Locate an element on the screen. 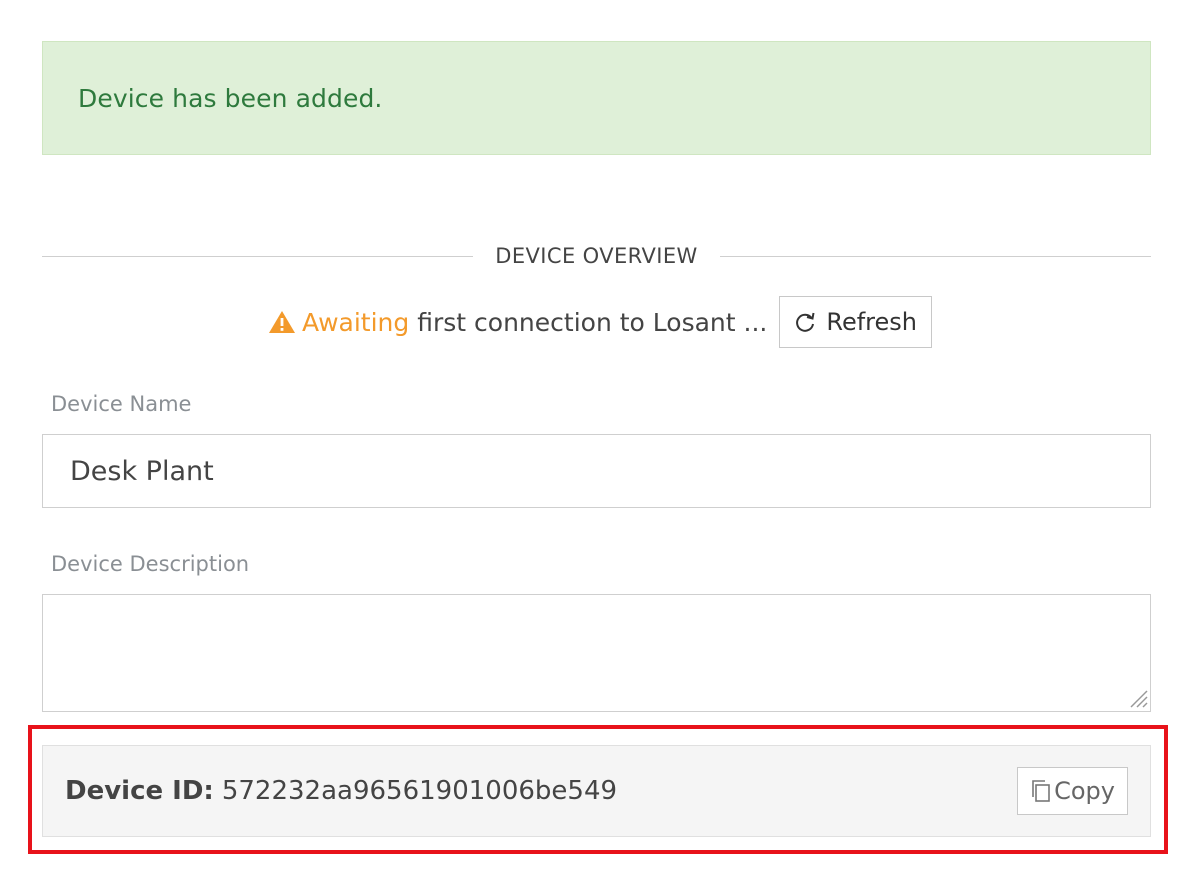 The image size is (1200, 875). device-description-label: Device Description is located at coordinates (150, 564).